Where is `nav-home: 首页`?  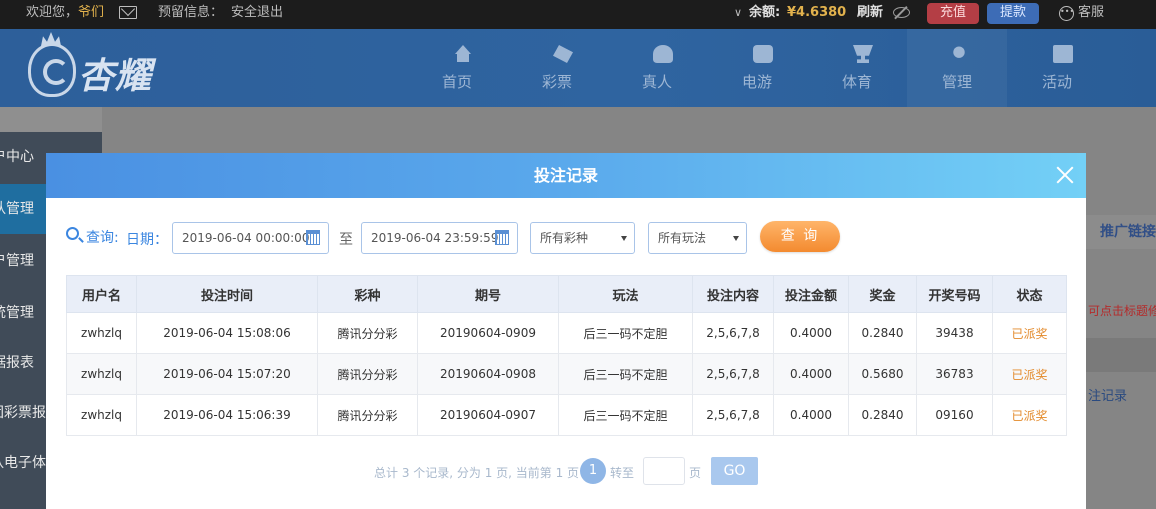
nav-home: 首页 is located at coordinates (457, 68).